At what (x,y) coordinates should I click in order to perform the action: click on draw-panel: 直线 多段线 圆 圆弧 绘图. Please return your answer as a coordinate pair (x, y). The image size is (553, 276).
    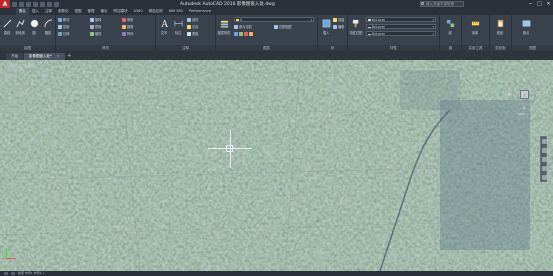
    Looking at the image, I should click on (28, 33).